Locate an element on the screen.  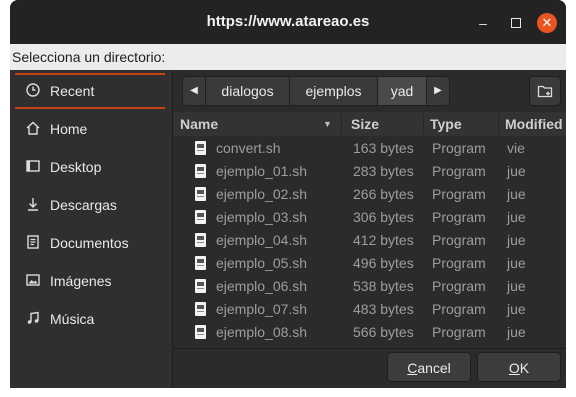
sidebar-item-label: Documentos is located at coordinates (89, 243).